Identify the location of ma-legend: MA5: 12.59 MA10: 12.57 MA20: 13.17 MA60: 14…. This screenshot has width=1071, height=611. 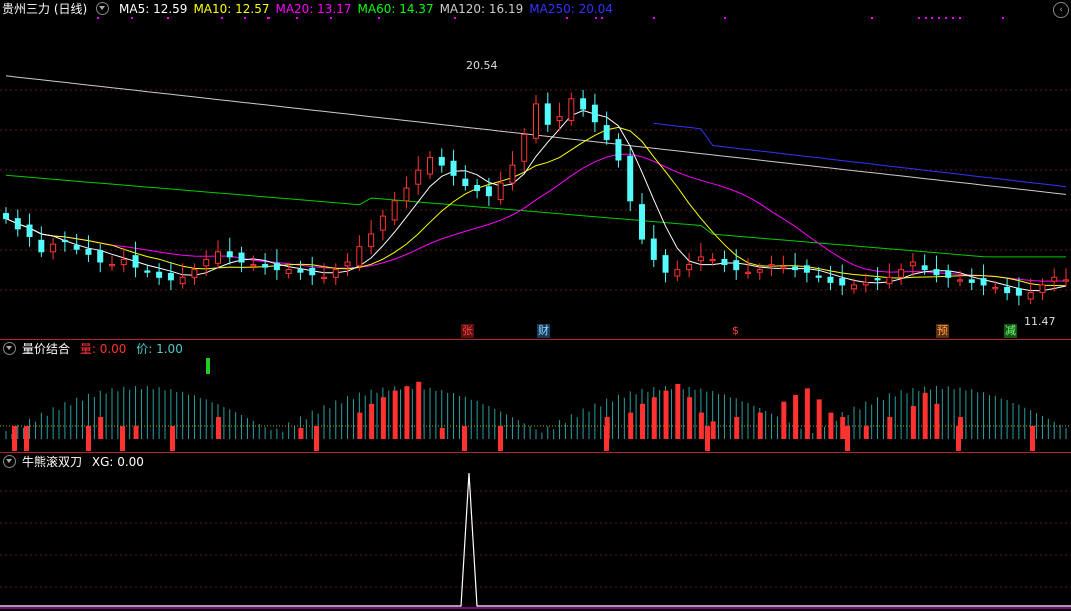
(369, 9).